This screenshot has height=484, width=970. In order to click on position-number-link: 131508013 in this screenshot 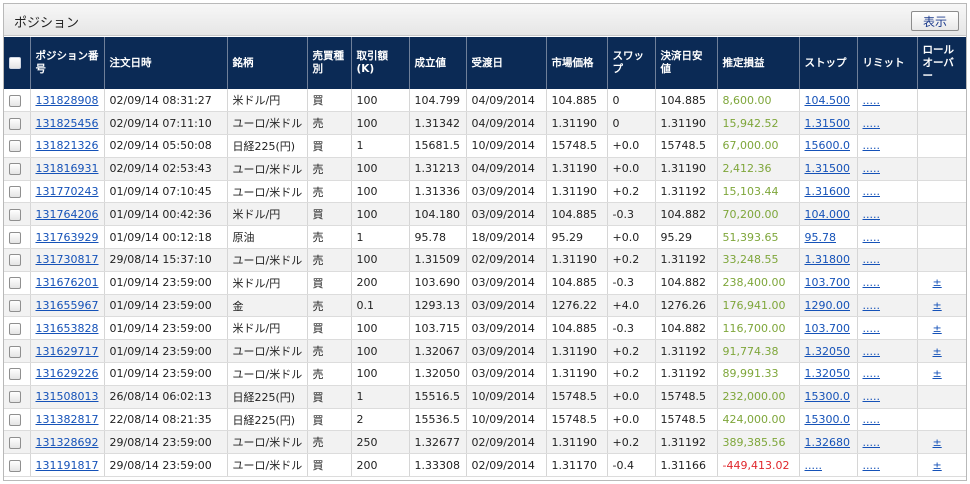, I will do `click(67, 396)`.